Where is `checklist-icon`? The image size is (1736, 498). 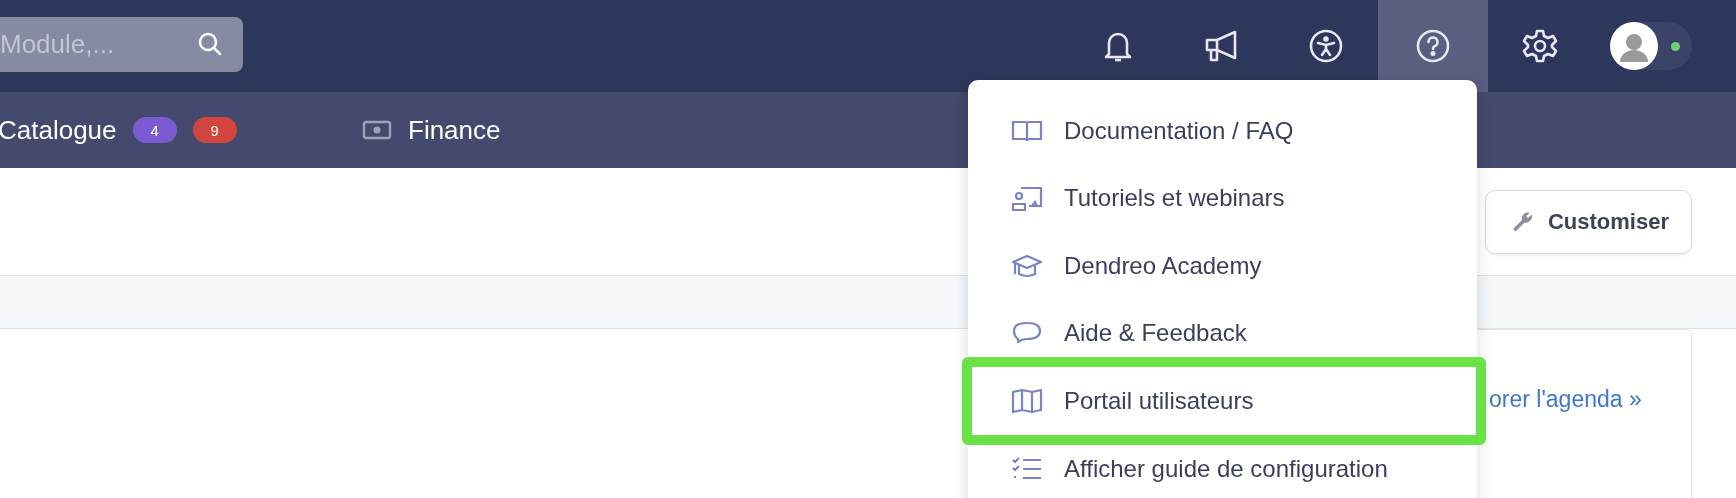
checklist-icon is located at coordinates (1027, 468).